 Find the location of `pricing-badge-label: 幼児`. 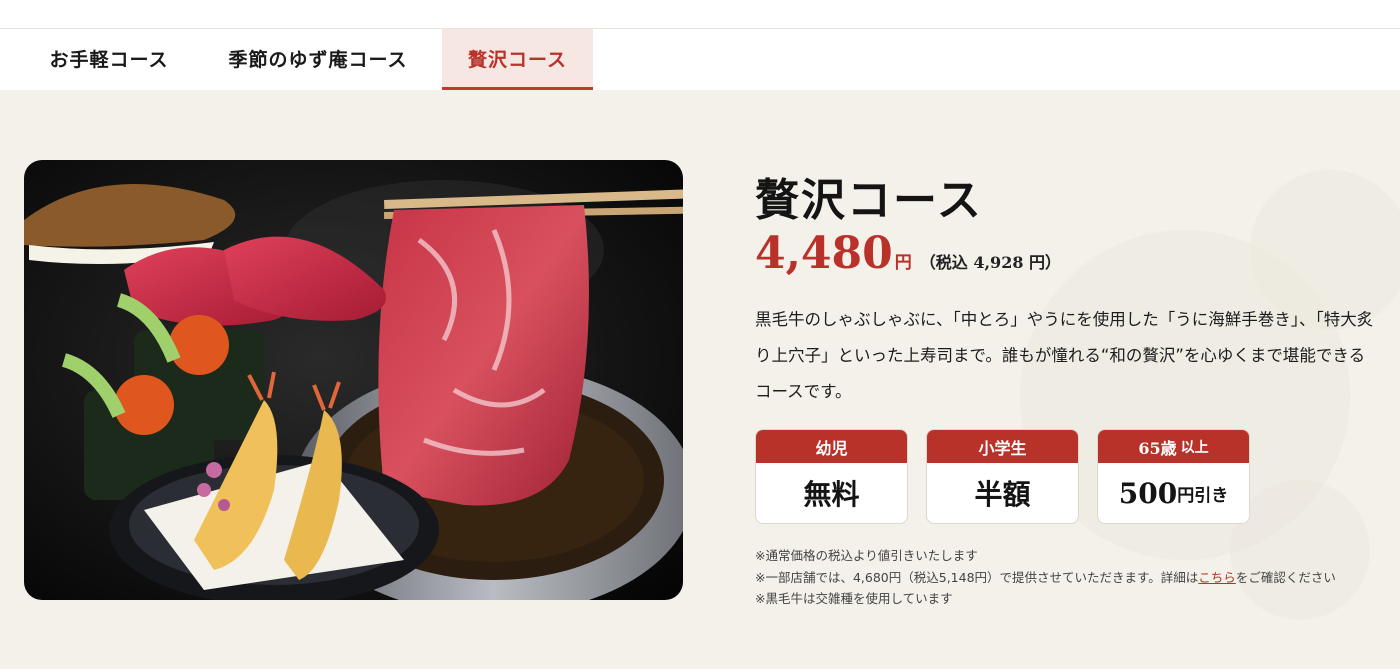

pricing-badge-label: 幼児 is located at coordinates (831, 446).